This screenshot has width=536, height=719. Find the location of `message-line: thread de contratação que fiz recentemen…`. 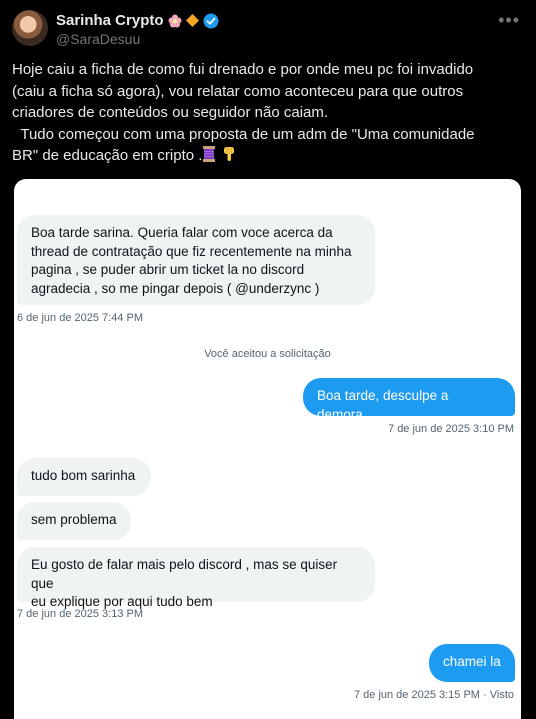

message-line: thread de contratação que fiz recentemen… is located at coordinates (191, 251).